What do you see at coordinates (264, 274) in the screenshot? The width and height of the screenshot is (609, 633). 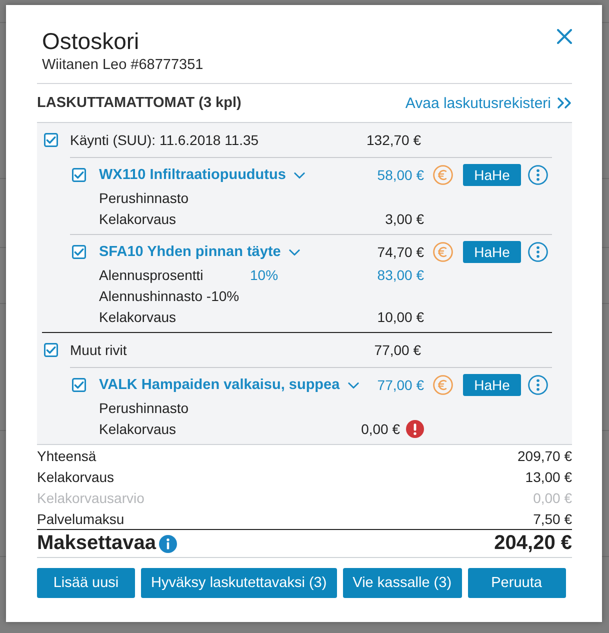 I see `discount-value: 10%` at bounding box center [264, 274].